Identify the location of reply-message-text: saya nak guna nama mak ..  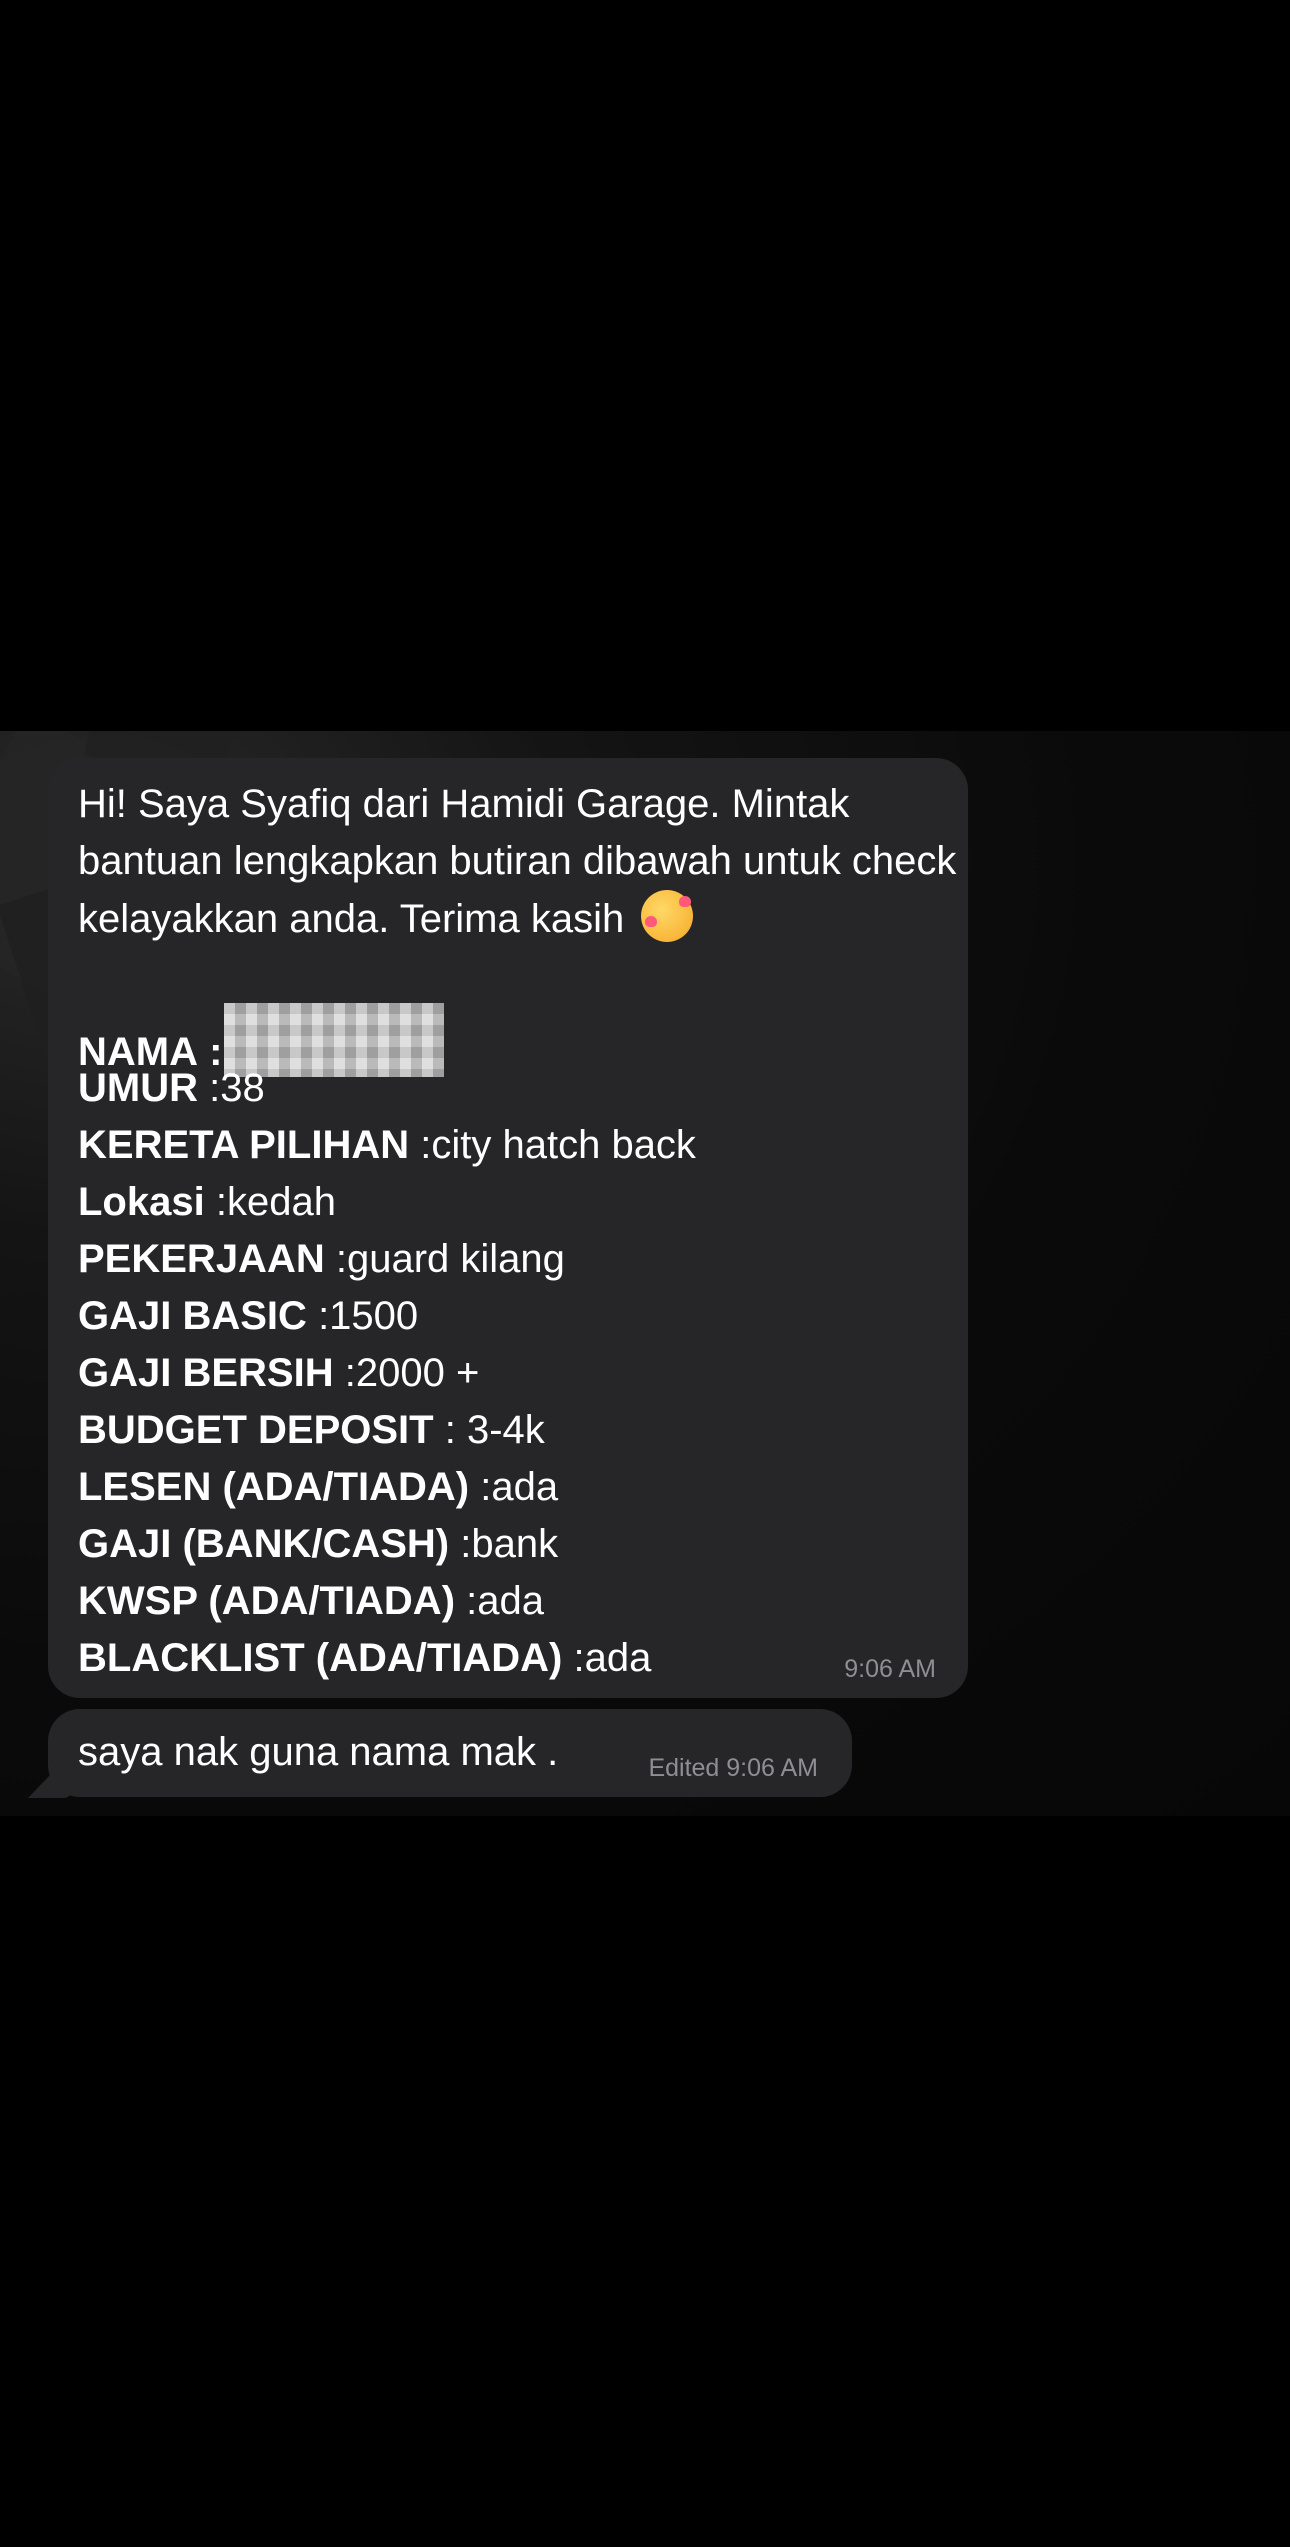
(318, 1752).